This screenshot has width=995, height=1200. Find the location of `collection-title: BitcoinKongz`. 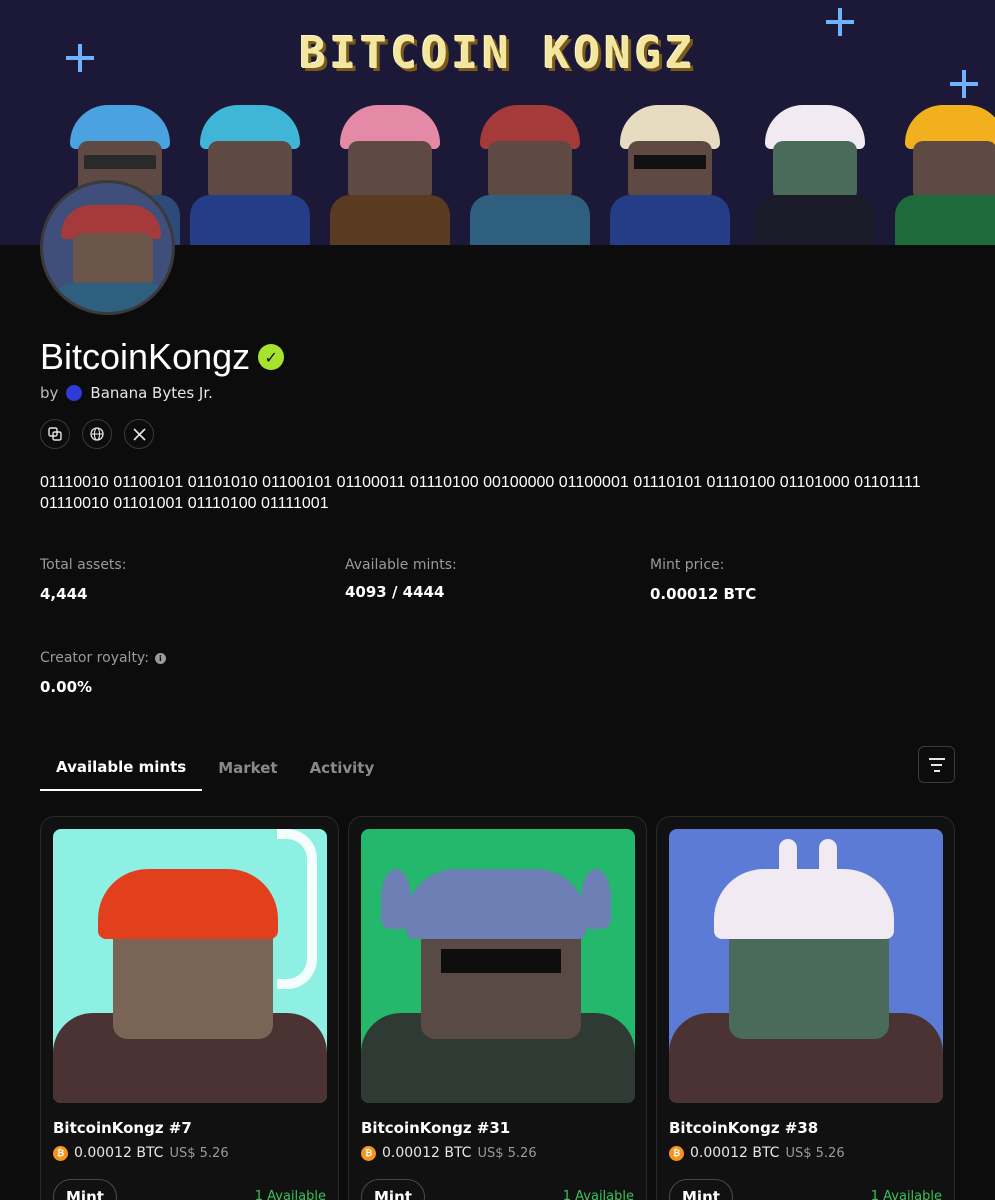

collection-title: BitcoinKongz is located at coordinates (145, 356).